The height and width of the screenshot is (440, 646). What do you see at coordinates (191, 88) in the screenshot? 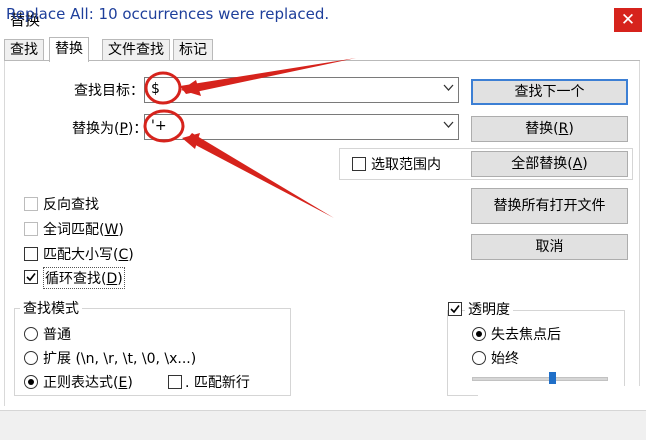
I see `arrow-head-find` at bounding box center [191, 88].